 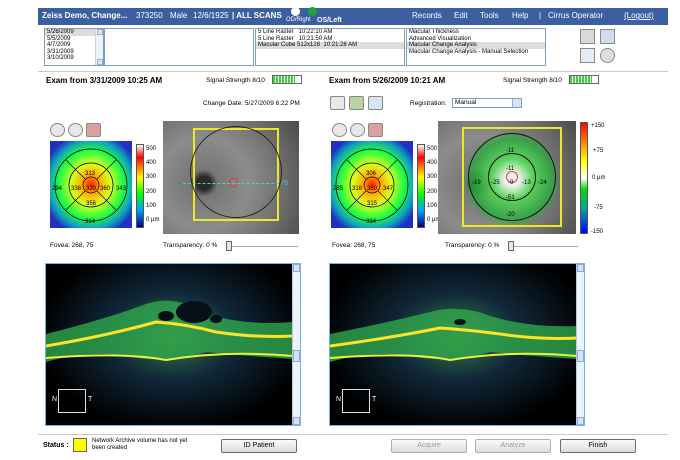 What do you see at coordinates (487, 103) in the screenshot?
I see `registration-select: Manual` at bounding box center [487, 103].